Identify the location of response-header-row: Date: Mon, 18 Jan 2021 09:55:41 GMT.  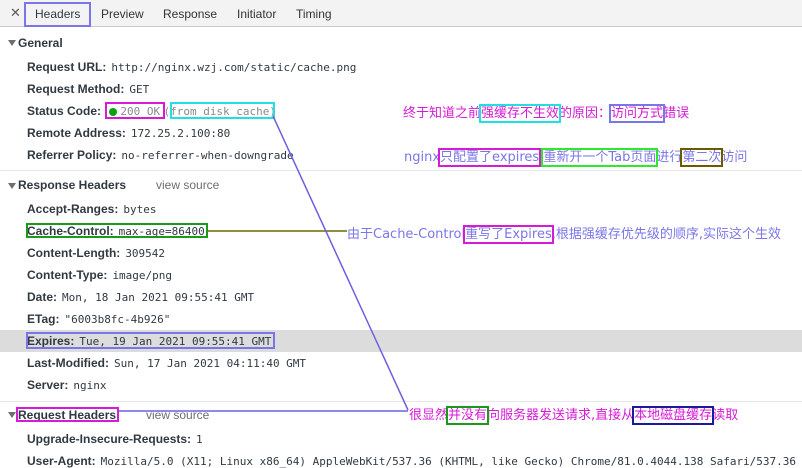
(141, 297).